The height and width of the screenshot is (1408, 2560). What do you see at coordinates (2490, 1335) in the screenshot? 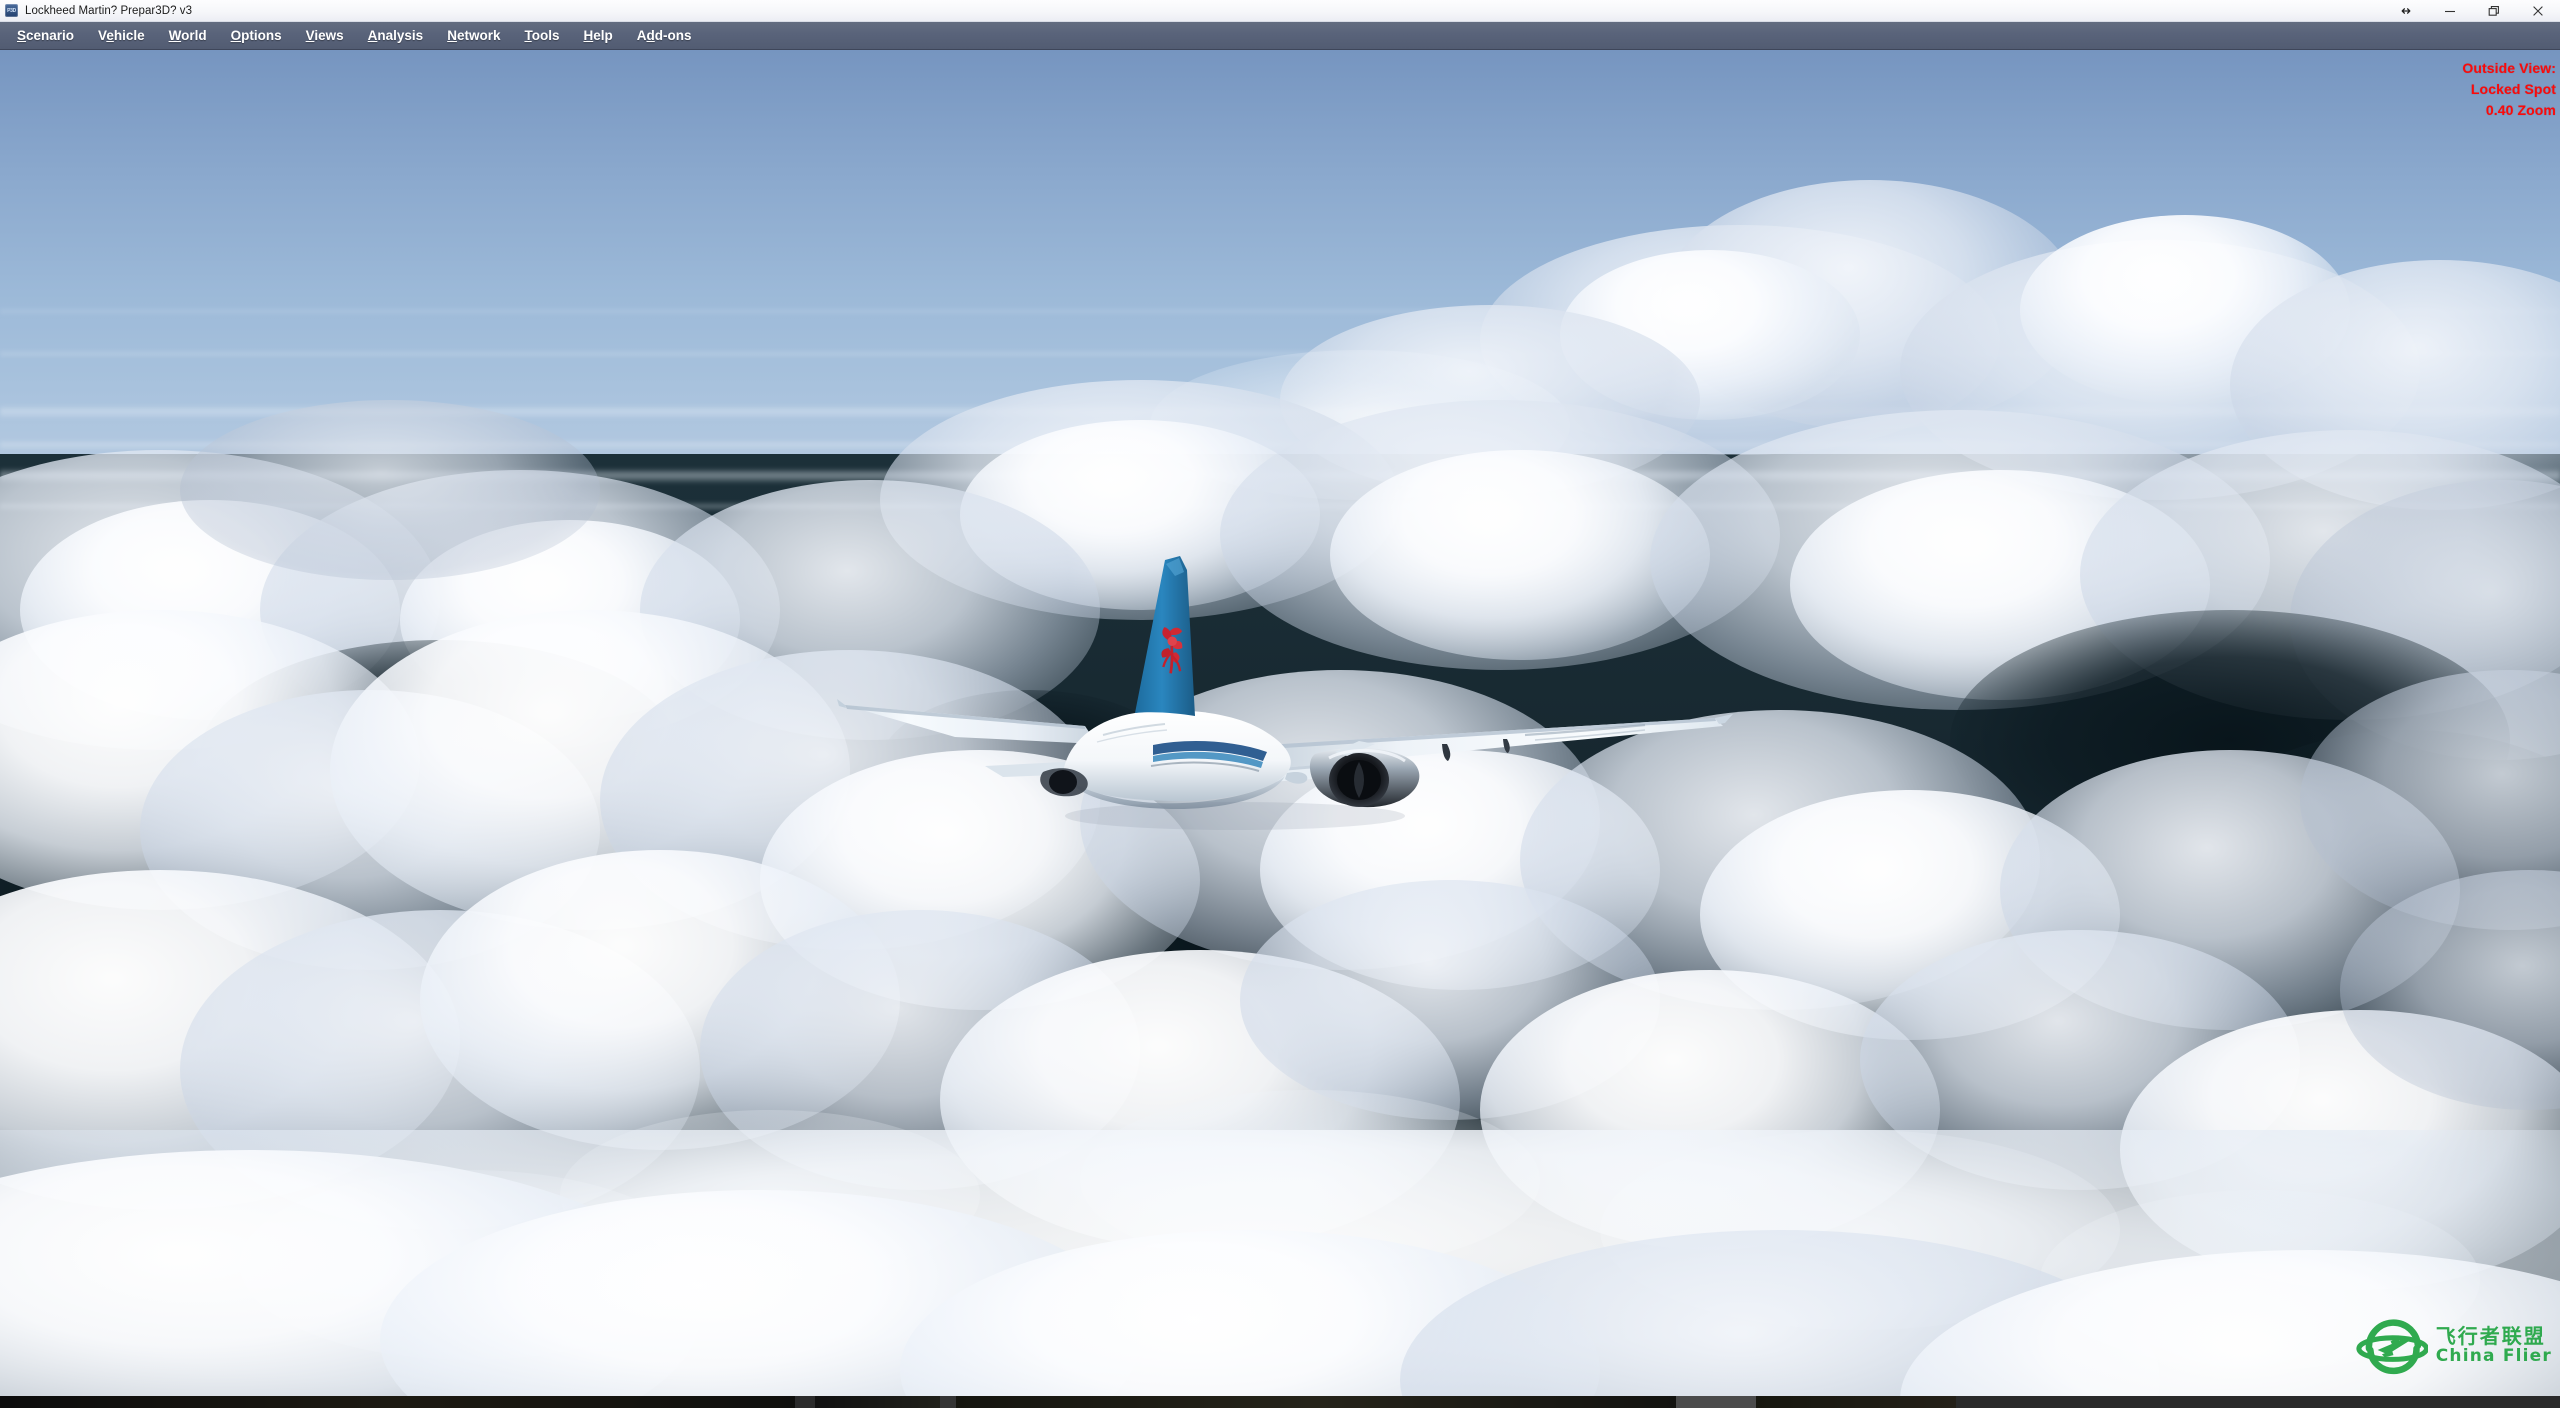
I see `watermark-name-cn: 飞行者联盟` at bounding box center [2490, 1335].